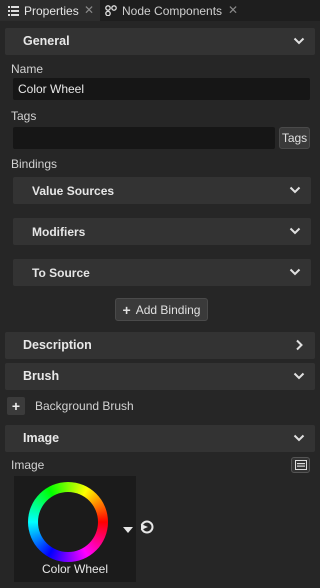 Image resolution: width=320 pixels, height=588 pixels. What do you see at coordinates (160, 376) in the screenshot?
I see `section-brush: Brush` at bounding box center [160, 376].